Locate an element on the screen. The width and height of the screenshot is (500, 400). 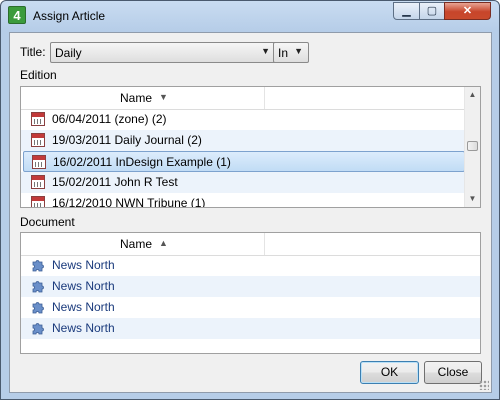
operator-select-value: In is located at coordinates (283, 53).